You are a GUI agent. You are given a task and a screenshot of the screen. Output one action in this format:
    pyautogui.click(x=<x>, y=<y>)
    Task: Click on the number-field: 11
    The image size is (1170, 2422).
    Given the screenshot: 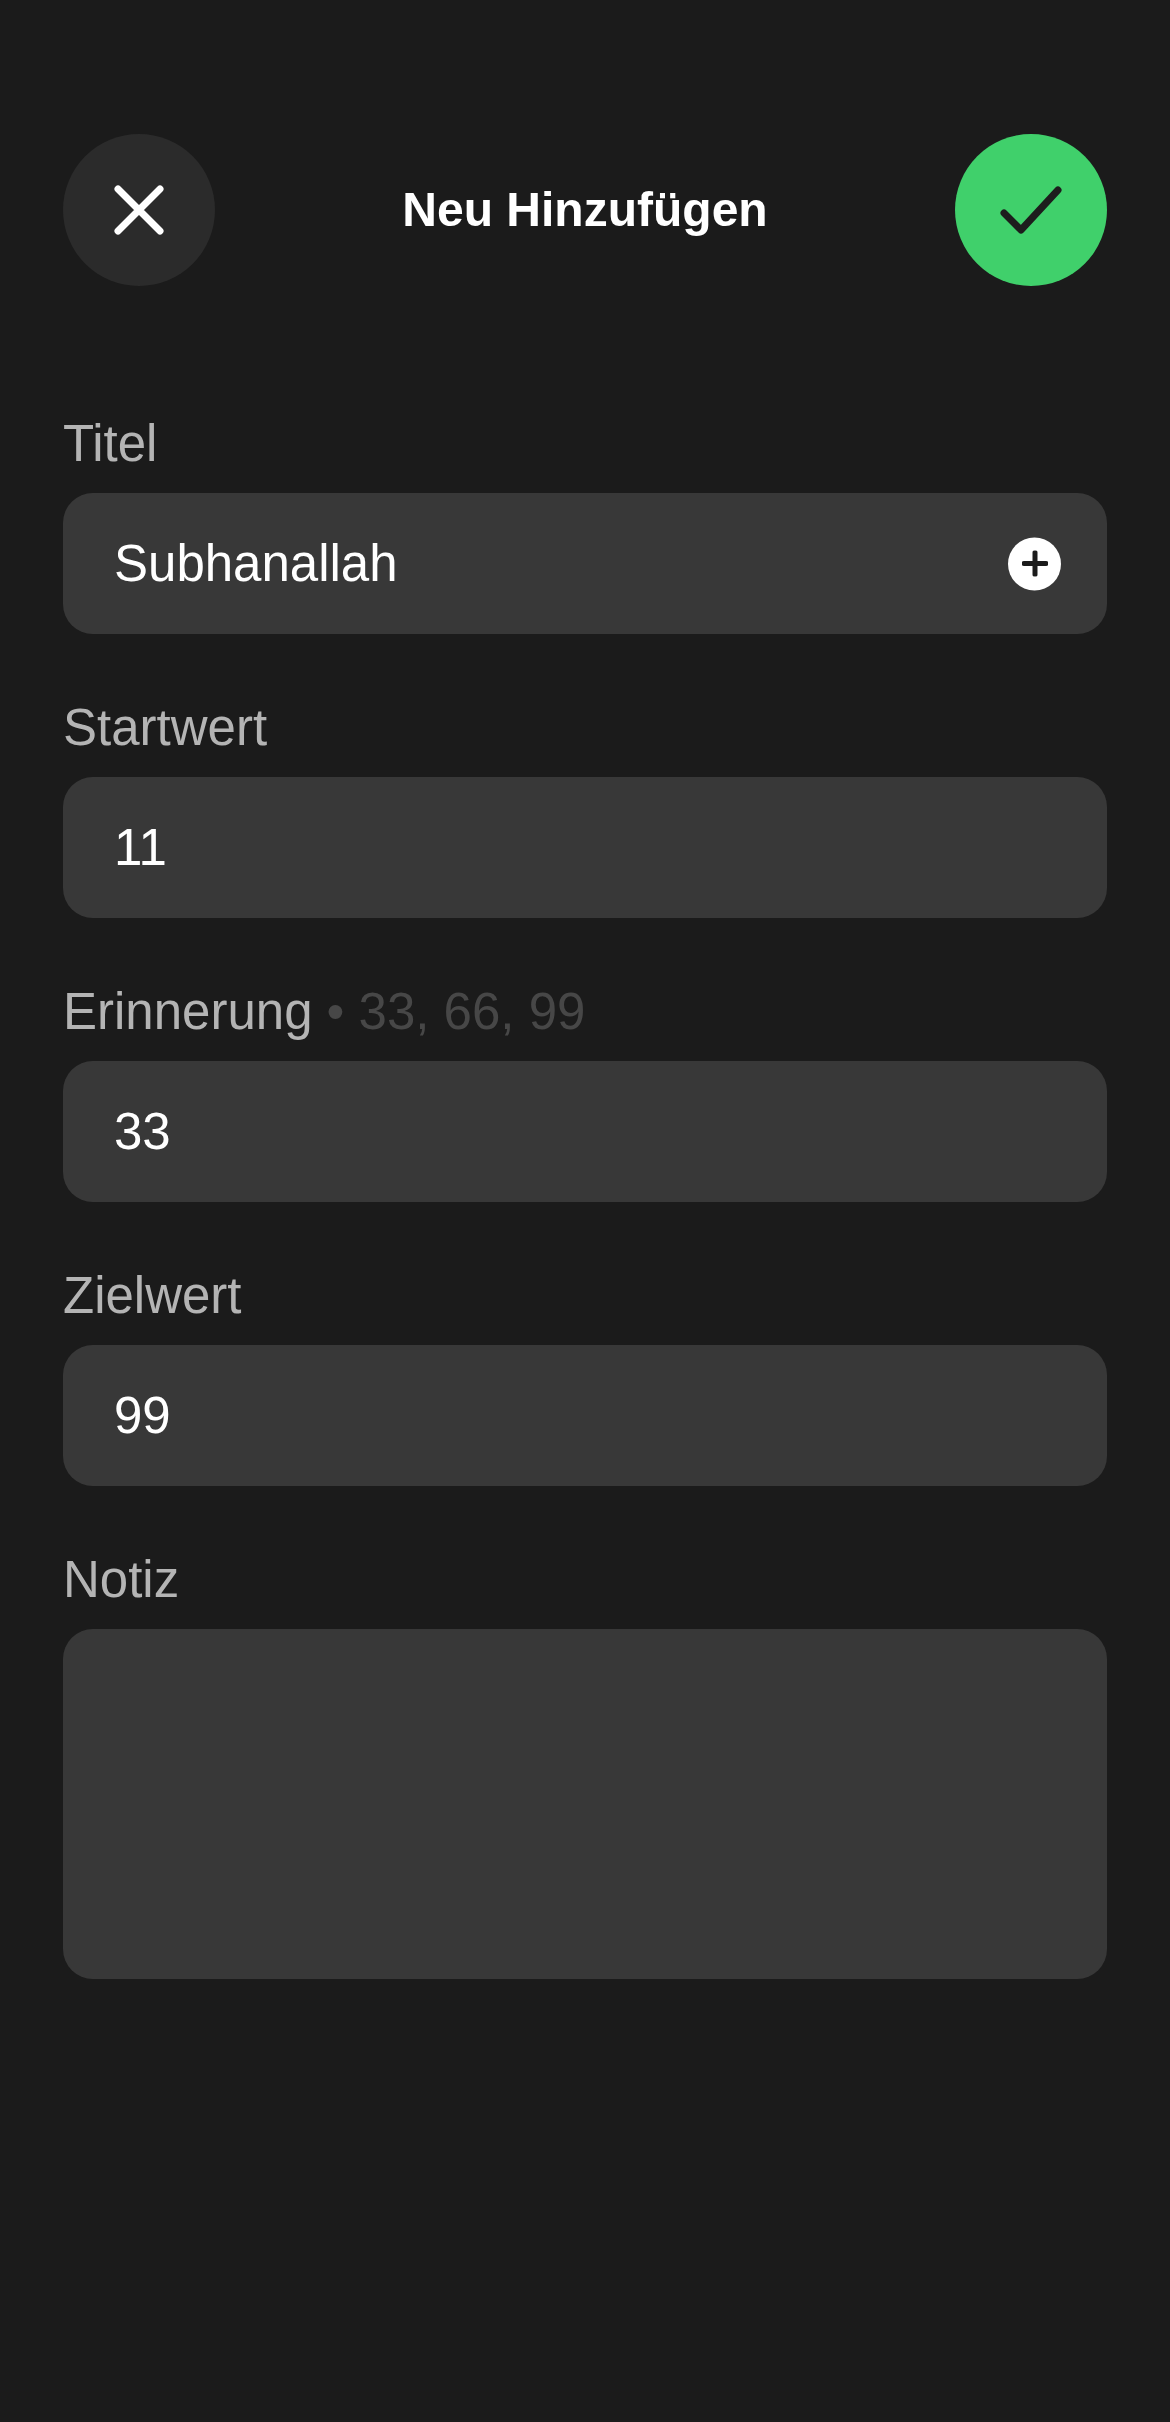 What is the action you would take?
    pyautogui.click(x=585, y=847)
    